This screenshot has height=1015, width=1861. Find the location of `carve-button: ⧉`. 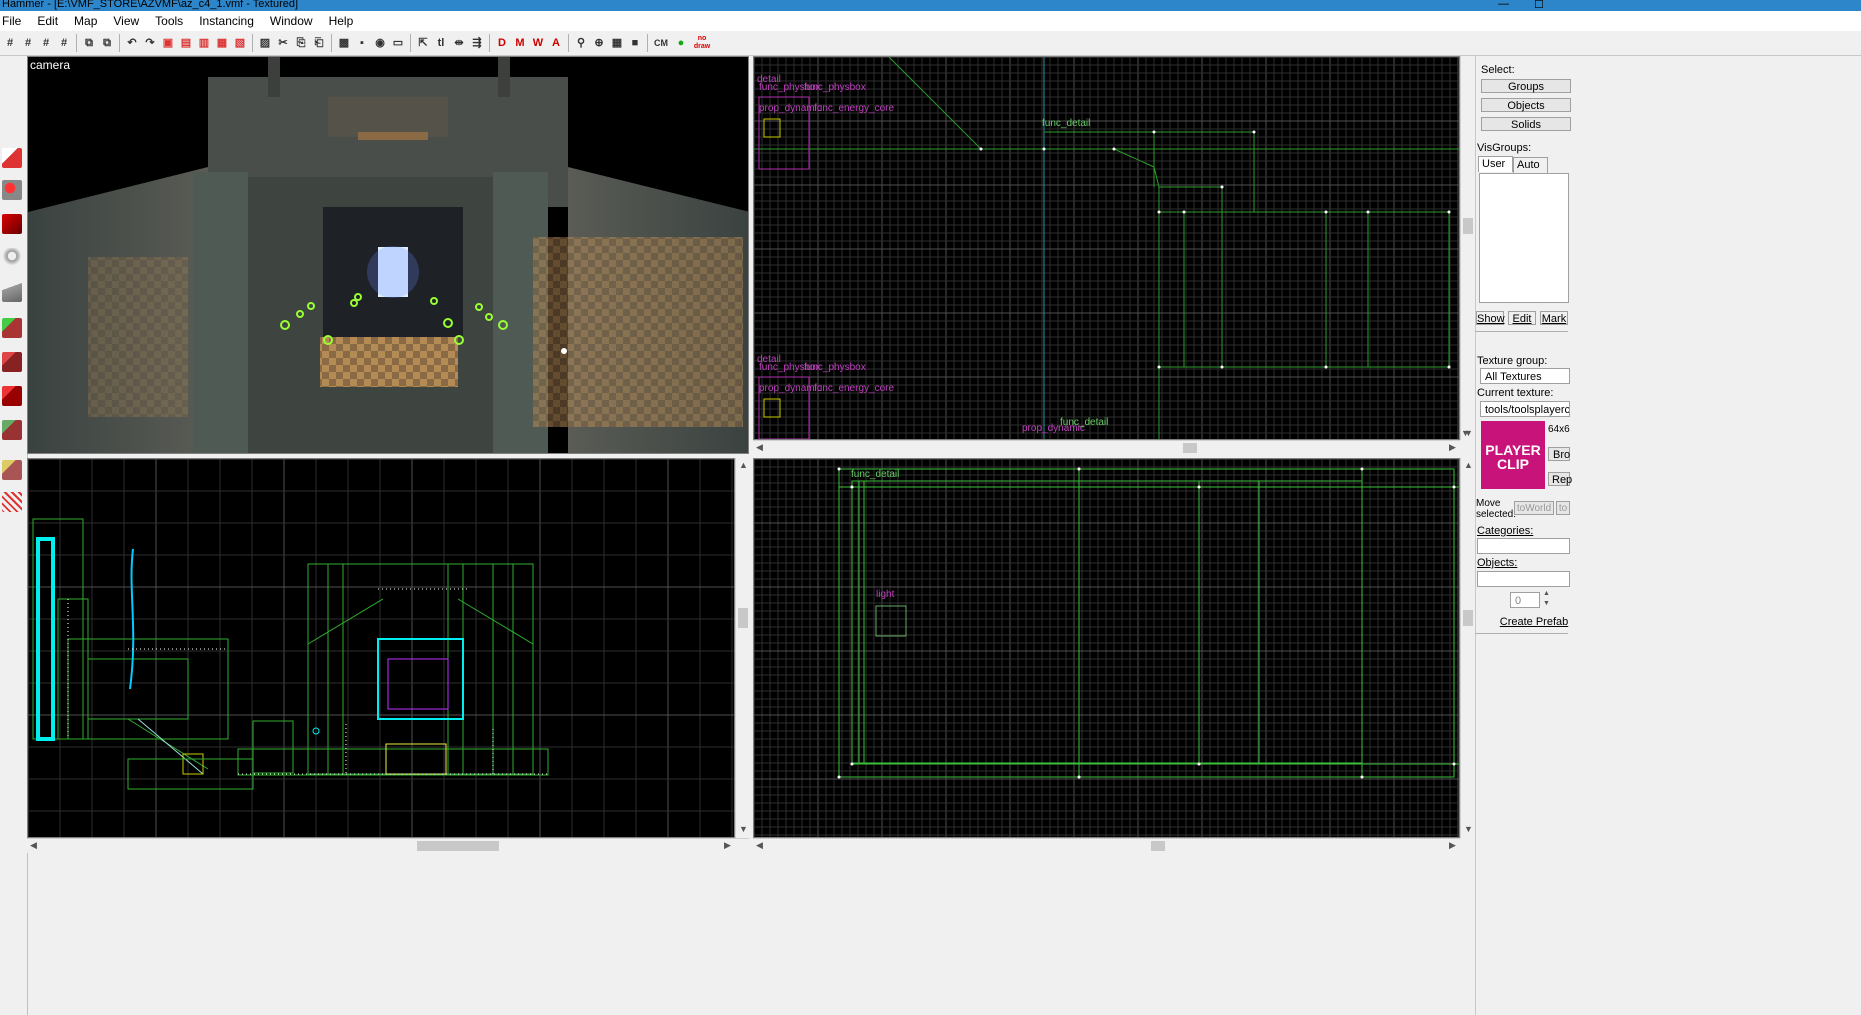

carve-button: ⧉ is located at coordinates (89, 43).